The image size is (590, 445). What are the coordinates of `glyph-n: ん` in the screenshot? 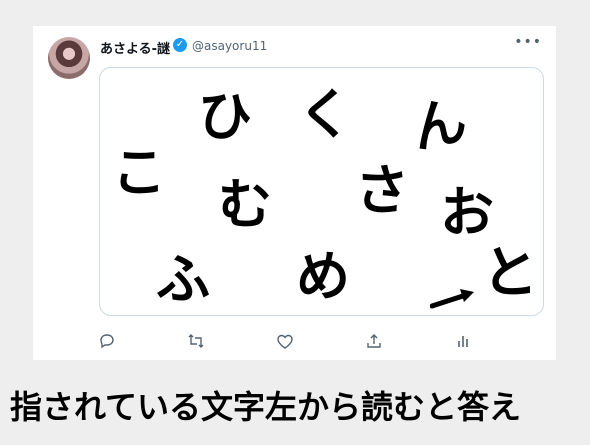 It's located at (438, 124).